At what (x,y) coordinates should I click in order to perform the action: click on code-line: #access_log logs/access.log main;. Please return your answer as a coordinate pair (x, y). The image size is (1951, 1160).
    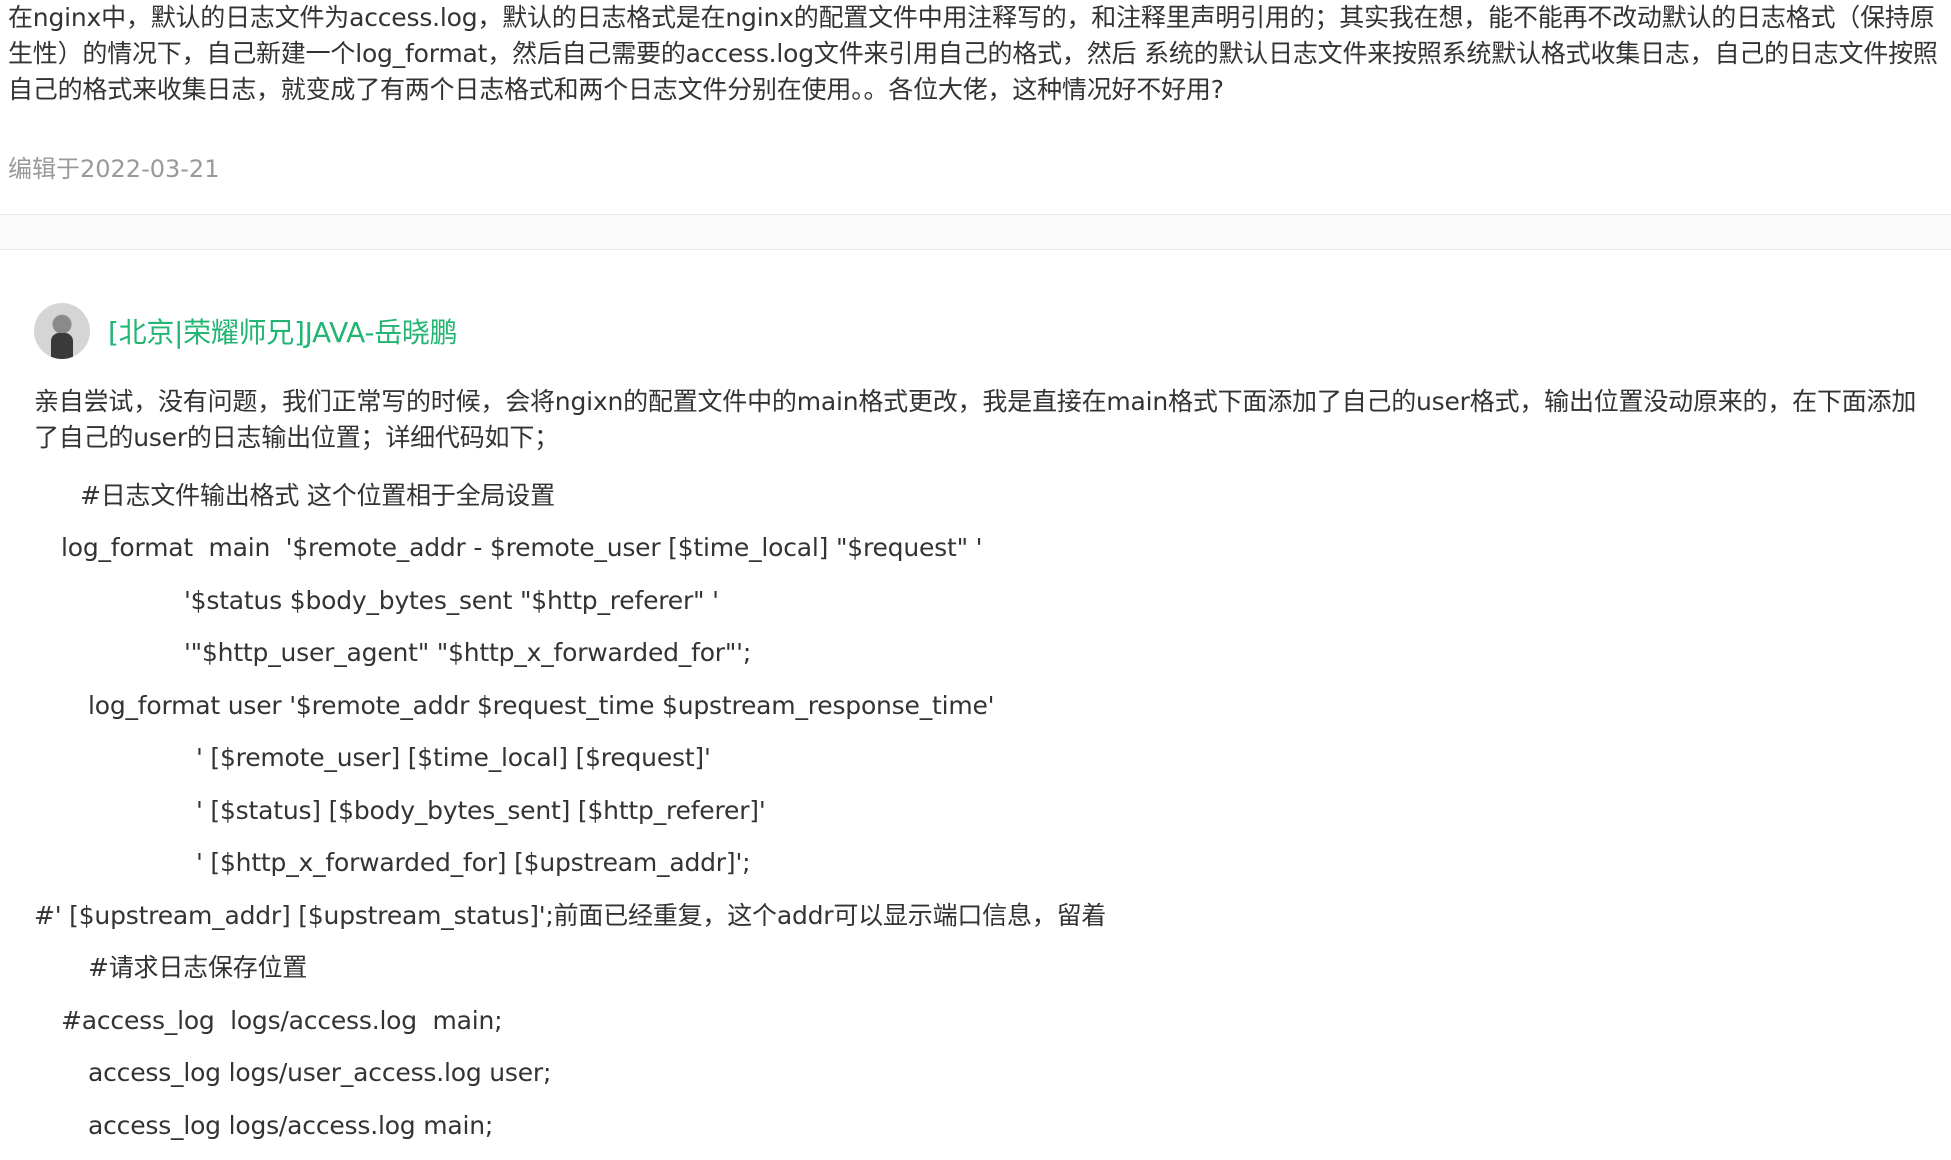
    Looking at the image, I should click on (282, 1020).